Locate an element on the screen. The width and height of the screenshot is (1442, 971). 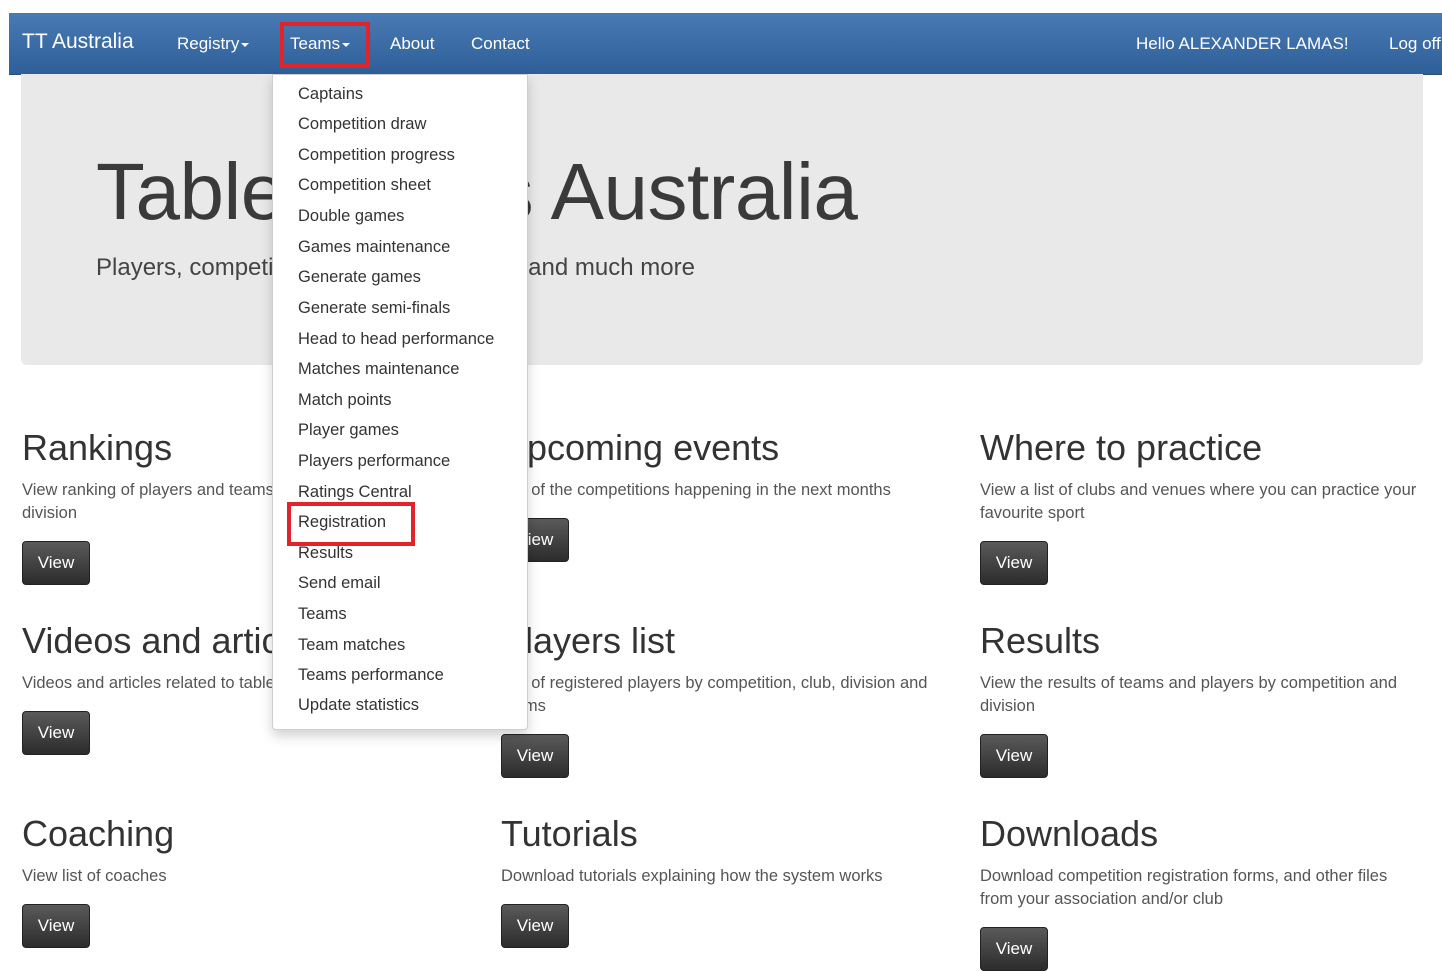
feature-title: Players list is located at coordinates (588, 640).